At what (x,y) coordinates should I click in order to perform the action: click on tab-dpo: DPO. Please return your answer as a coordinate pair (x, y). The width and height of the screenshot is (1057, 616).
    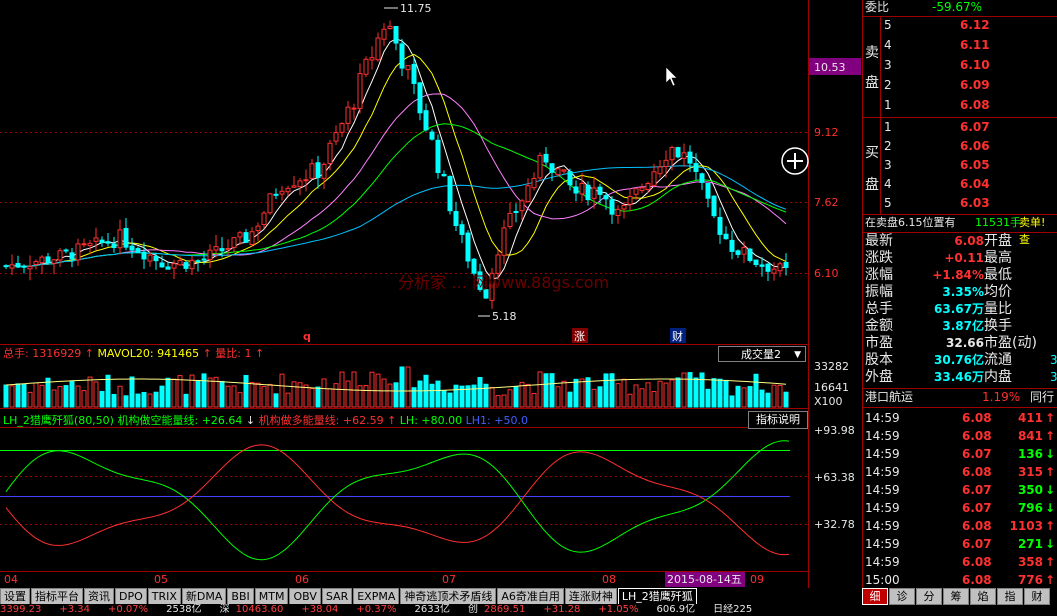
    Looking at the image, I should click on (131, 596).